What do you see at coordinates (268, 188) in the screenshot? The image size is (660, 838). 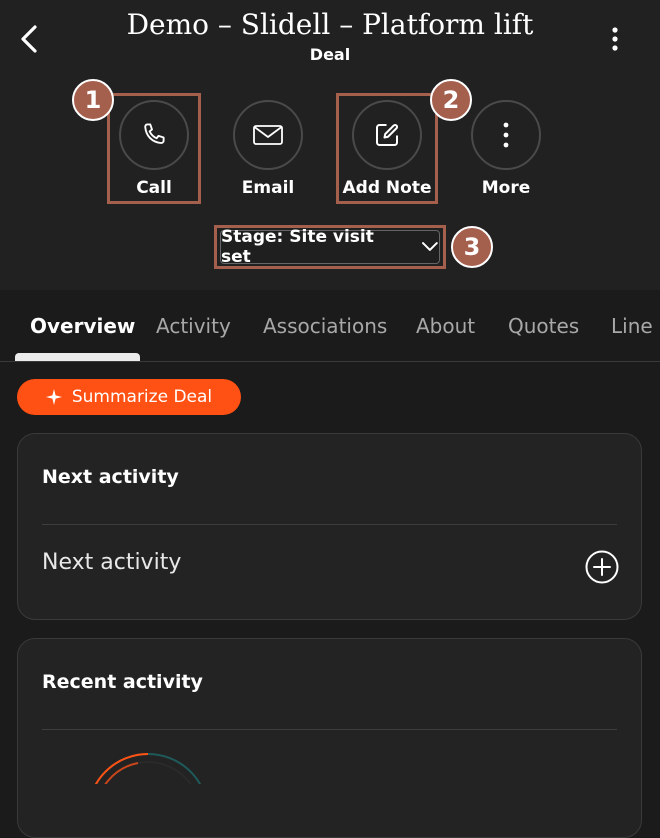 I see `email-label: Email` at bounding box center [268, 188].